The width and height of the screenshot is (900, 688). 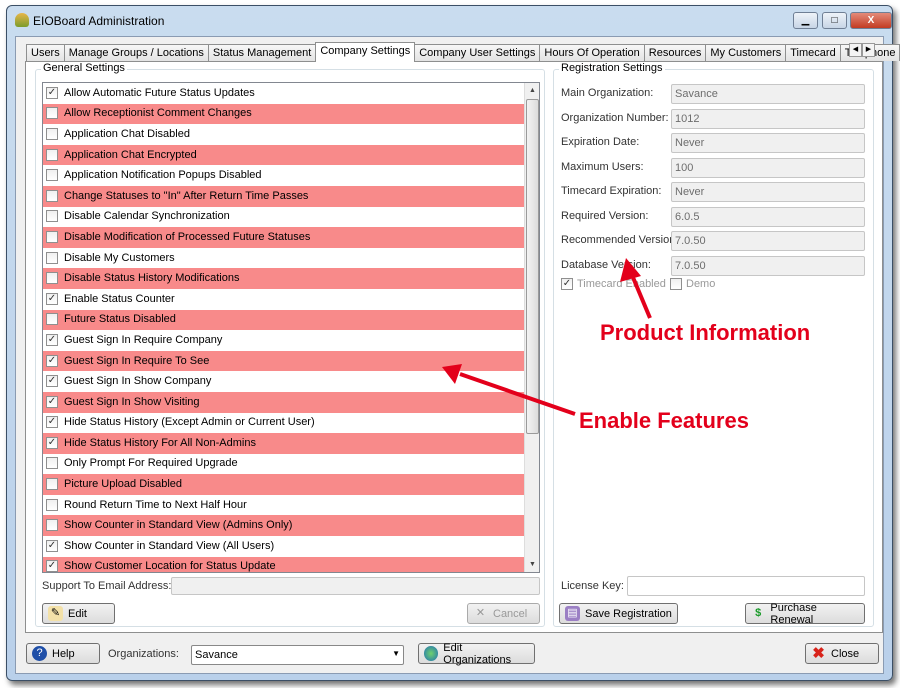 What do you see at coordinates (630, 270) in the screenshot?
I see `product-arrowhead` at bounding box center [630, 270].